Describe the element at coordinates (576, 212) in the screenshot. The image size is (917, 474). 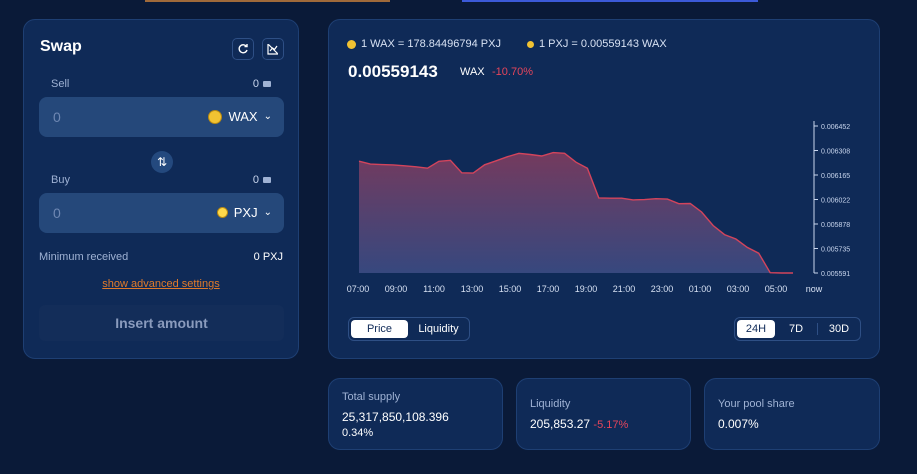
I see `price-area` at that location.